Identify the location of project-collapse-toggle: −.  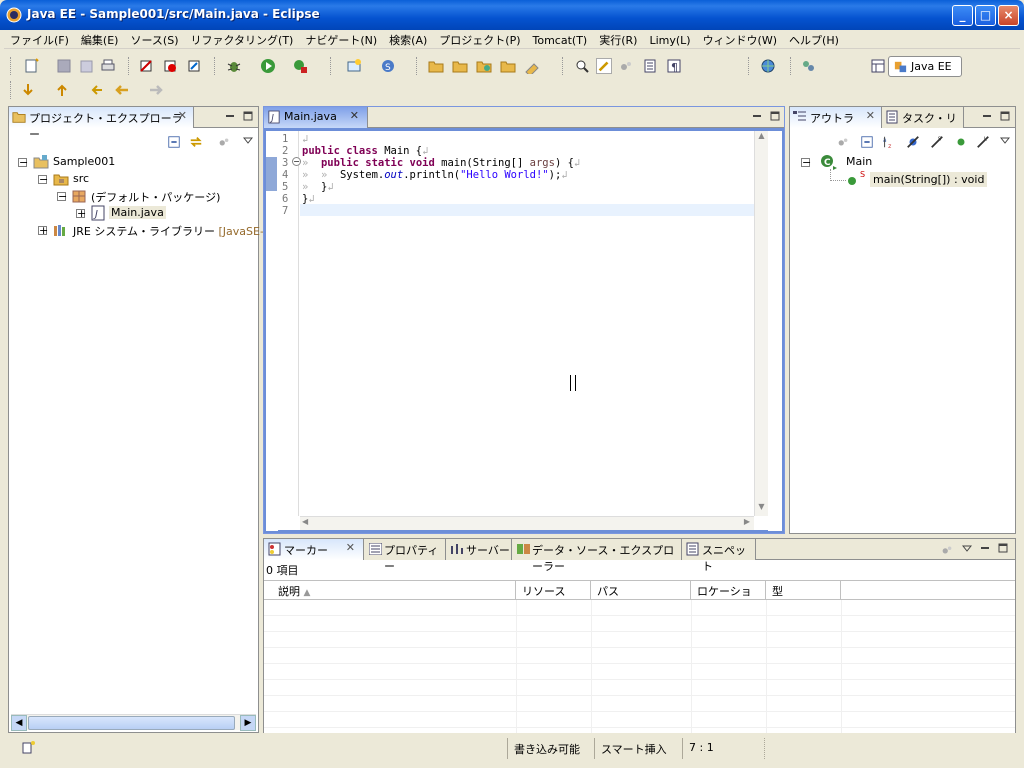
(23, 162).